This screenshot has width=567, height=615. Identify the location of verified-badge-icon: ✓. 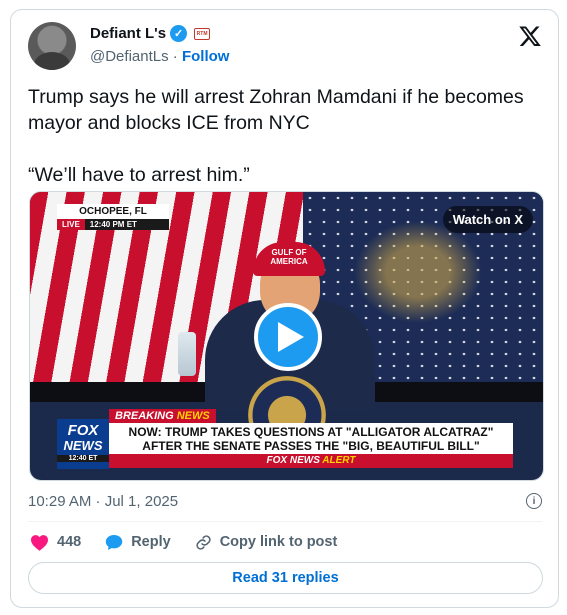
(179, 33).